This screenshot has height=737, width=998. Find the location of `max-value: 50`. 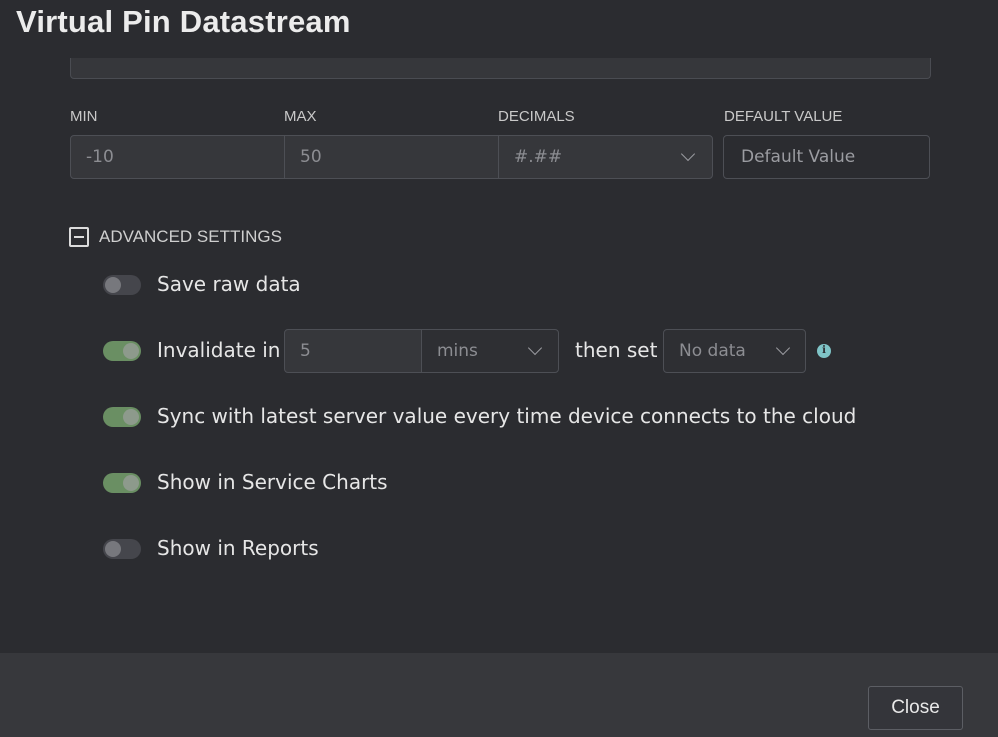

max-value: 50 is located at coordinates (311, 157).